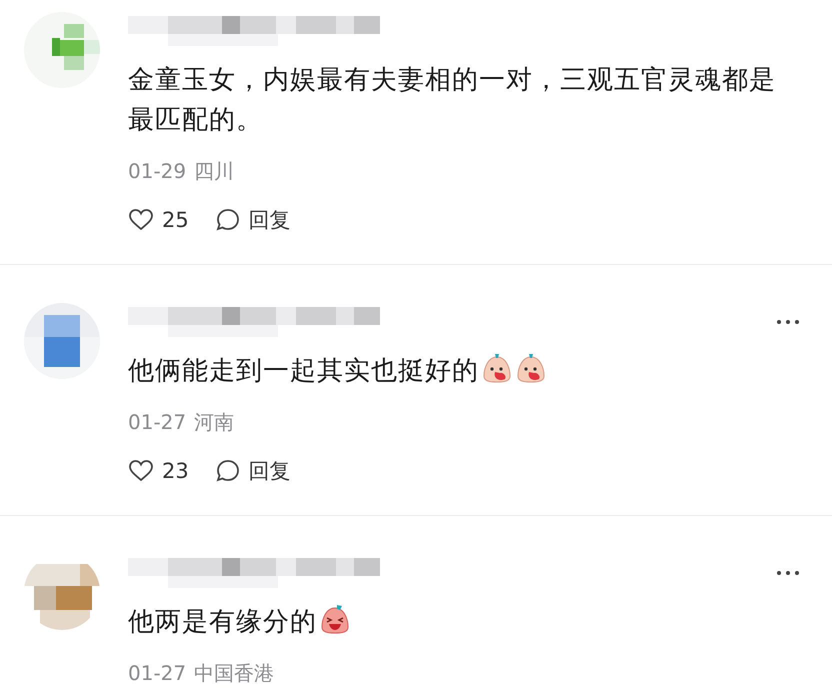  I want to click on like-button: 25, so click(158, 220).